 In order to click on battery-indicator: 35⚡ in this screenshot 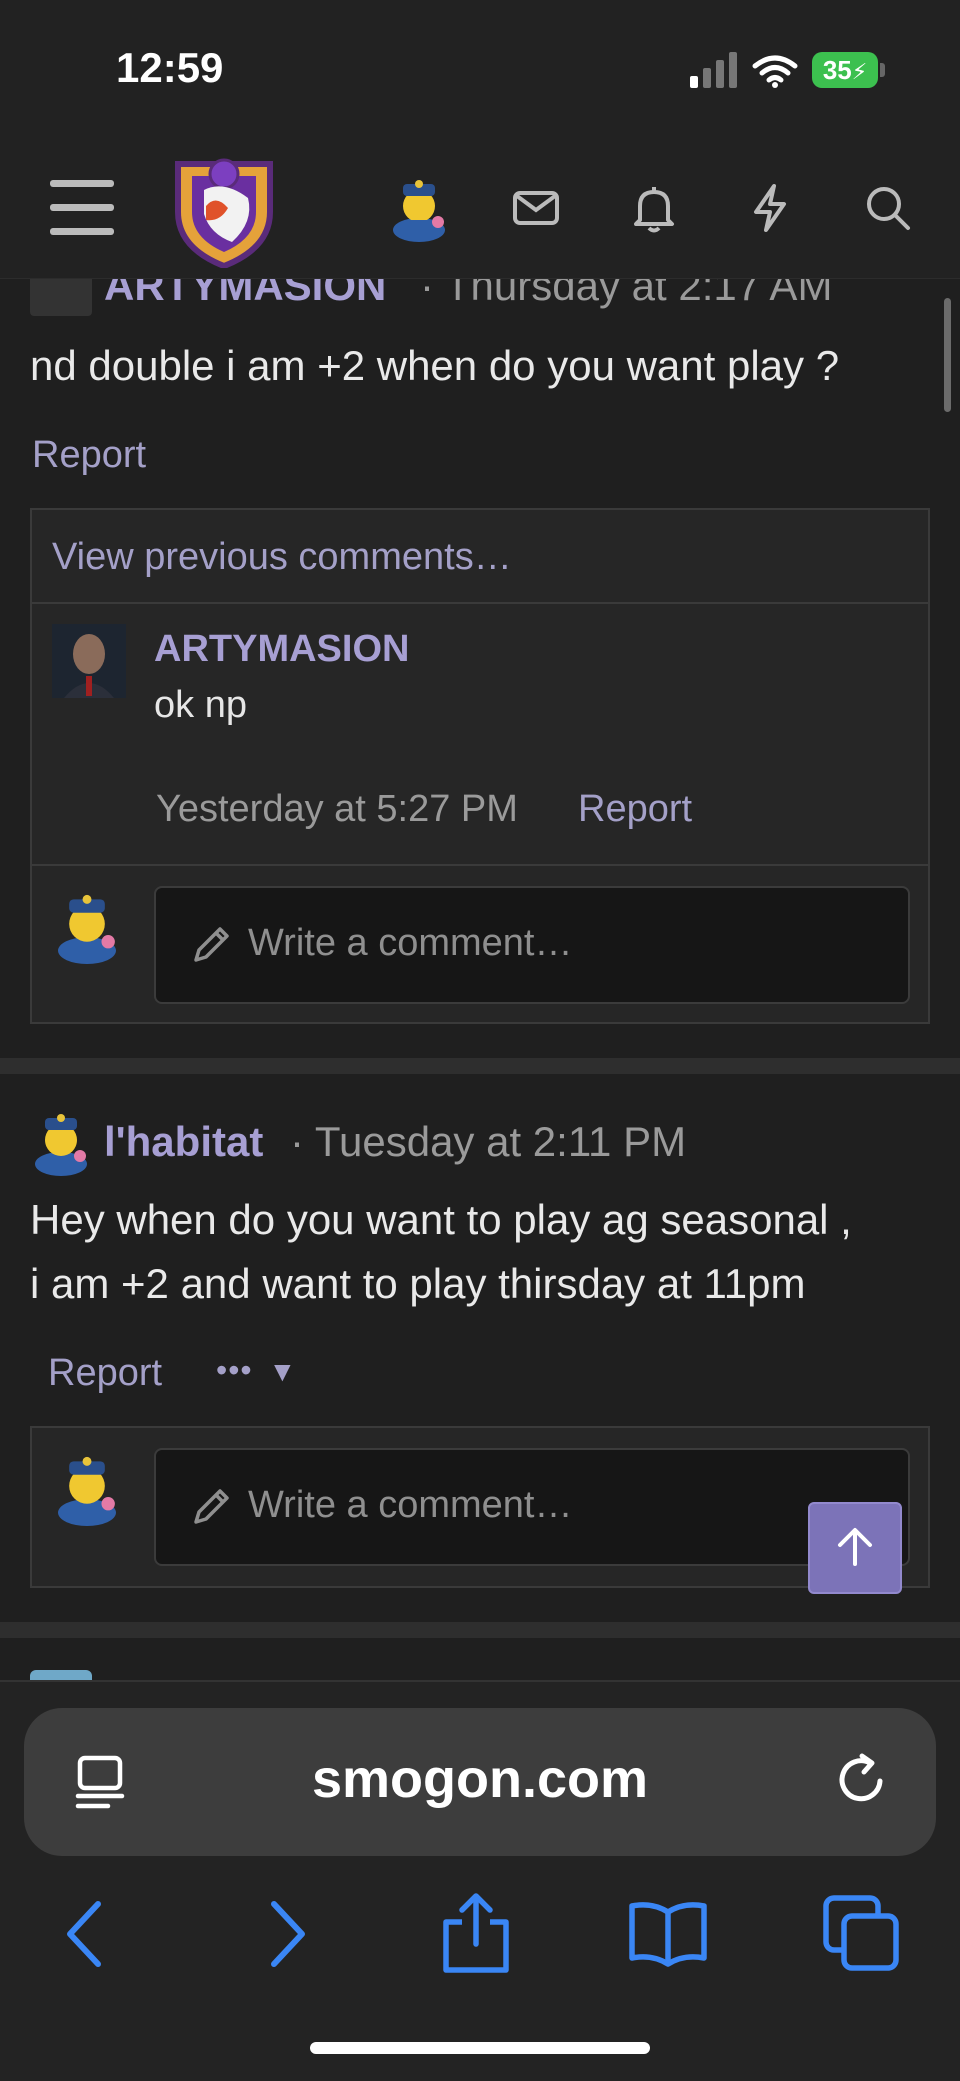, I will do `click(845, 70)`.